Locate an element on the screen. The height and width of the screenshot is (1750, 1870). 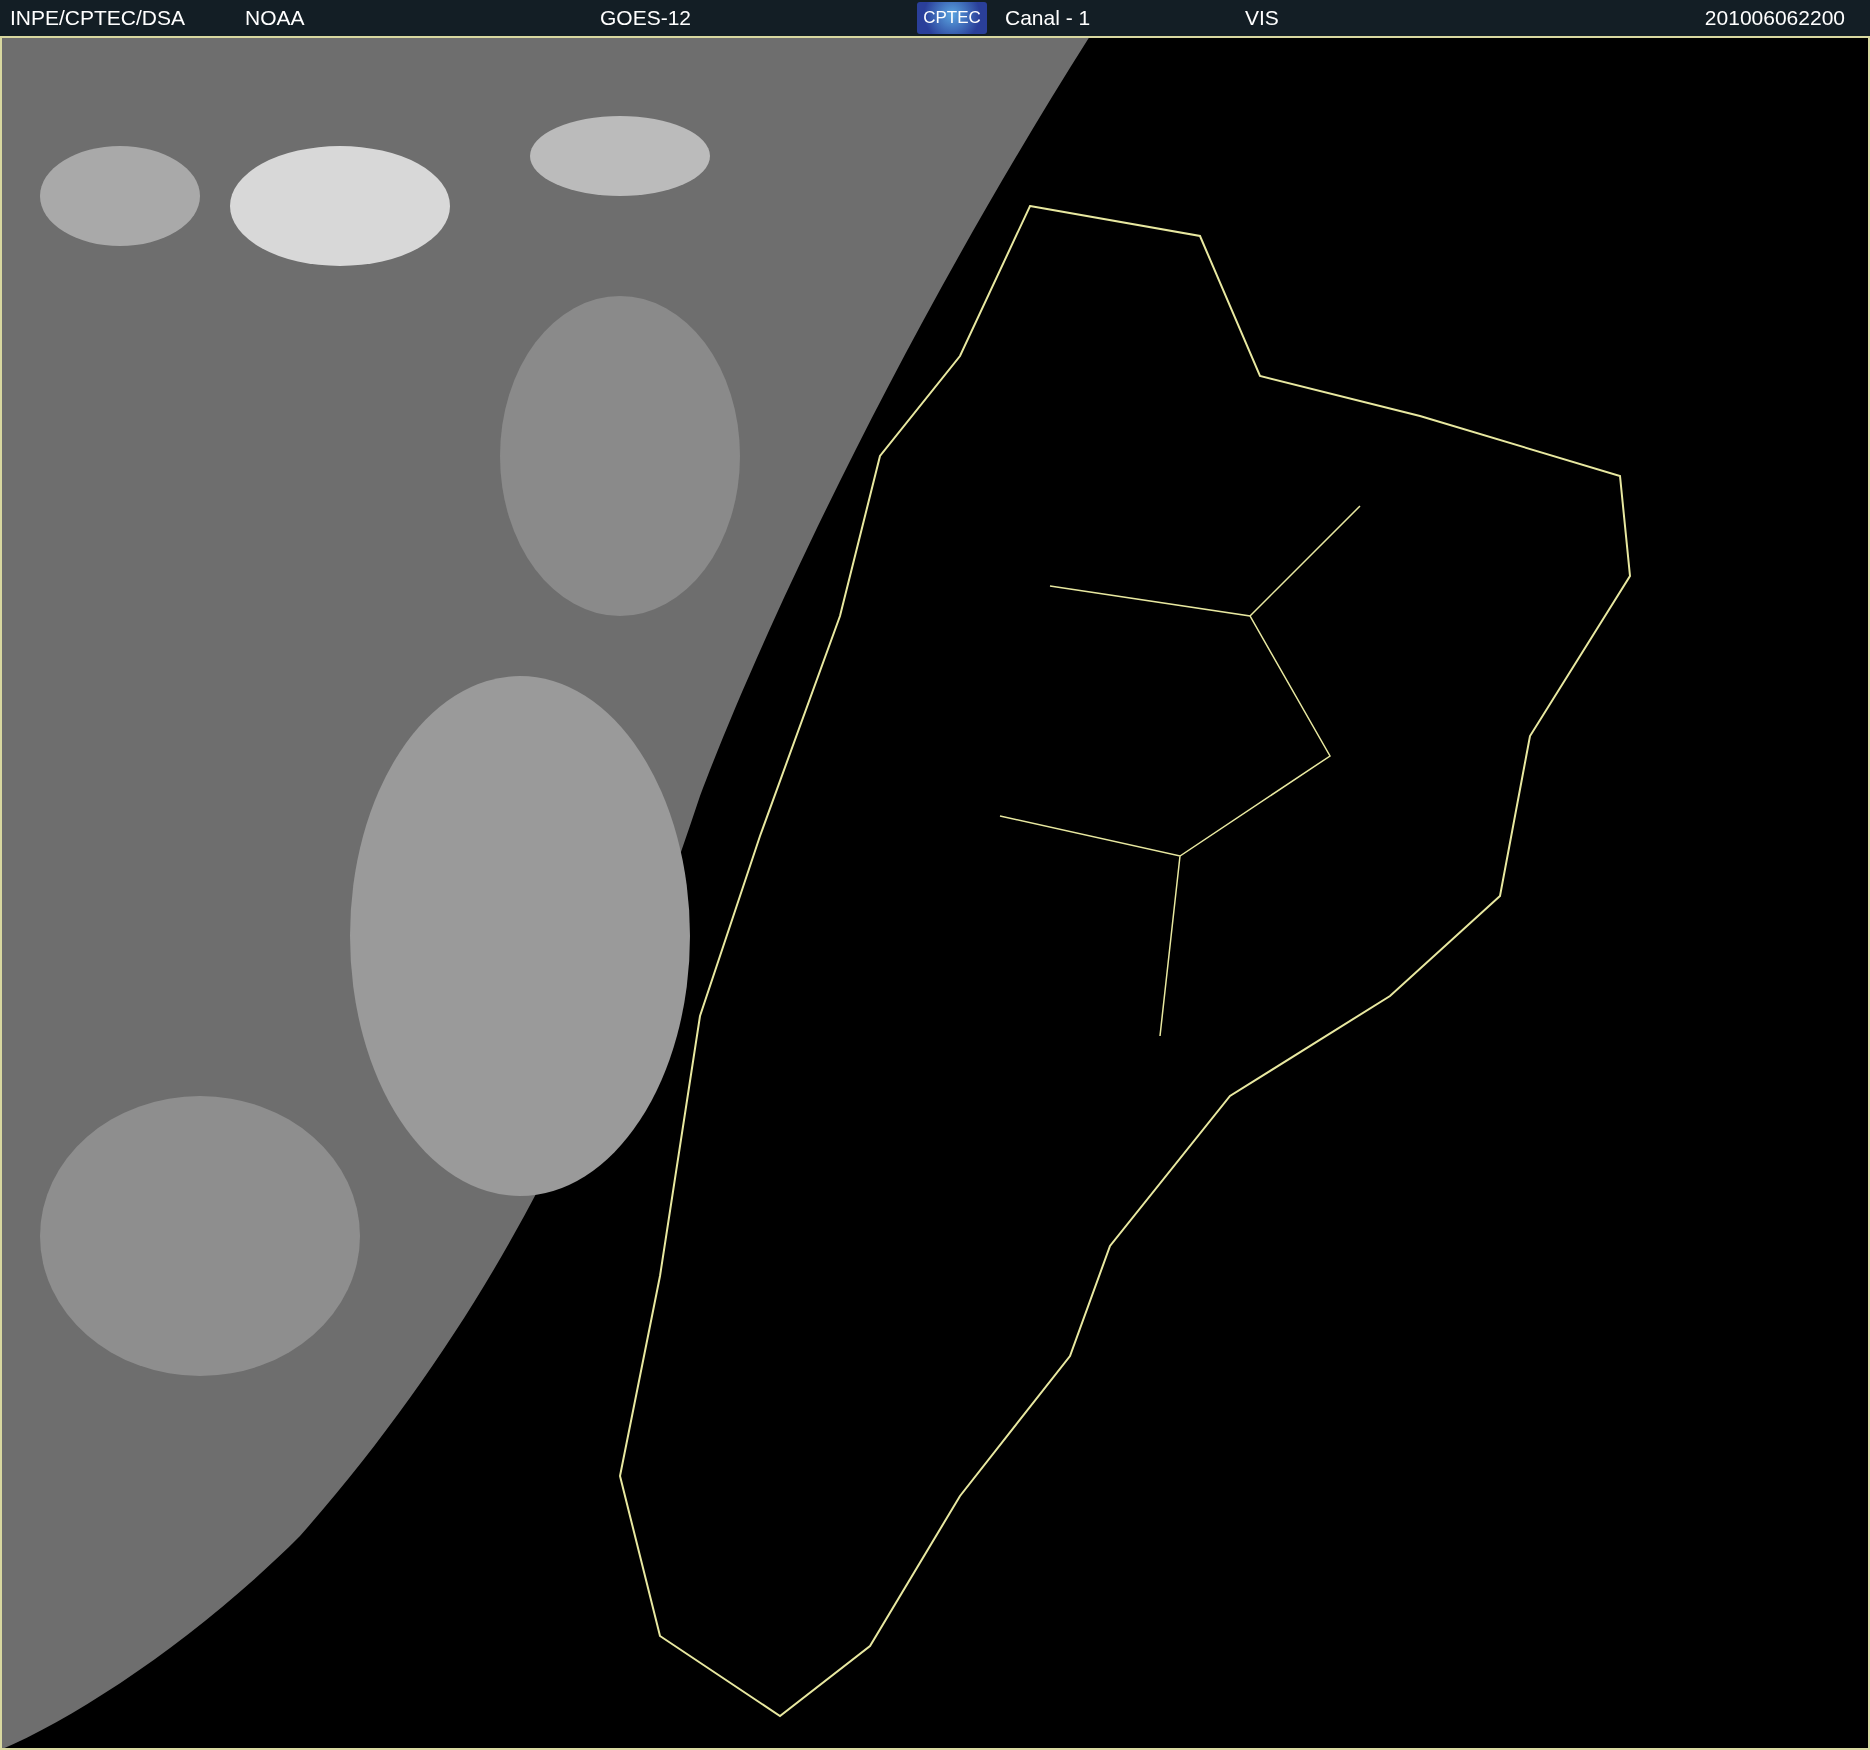
logo: CPTEC is located at coordinates (952, 18).